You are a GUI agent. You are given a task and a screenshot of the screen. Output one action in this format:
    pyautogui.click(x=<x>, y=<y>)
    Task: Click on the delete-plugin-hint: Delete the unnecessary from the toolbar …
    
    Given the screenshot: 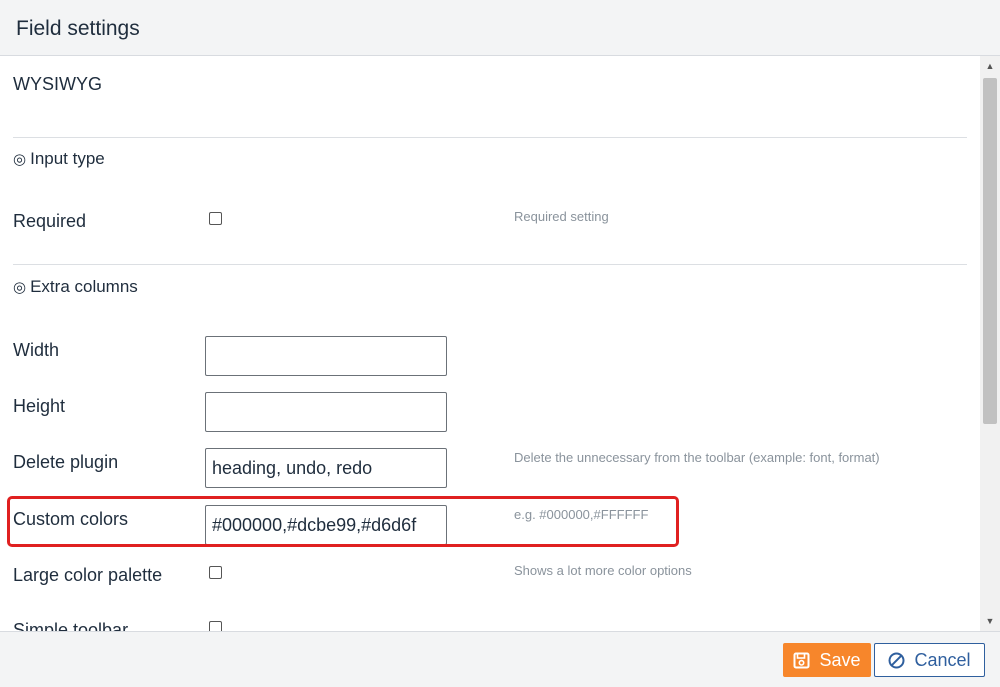 What is the action you would take?
    pyautogui.click(x=697, y=457)
    